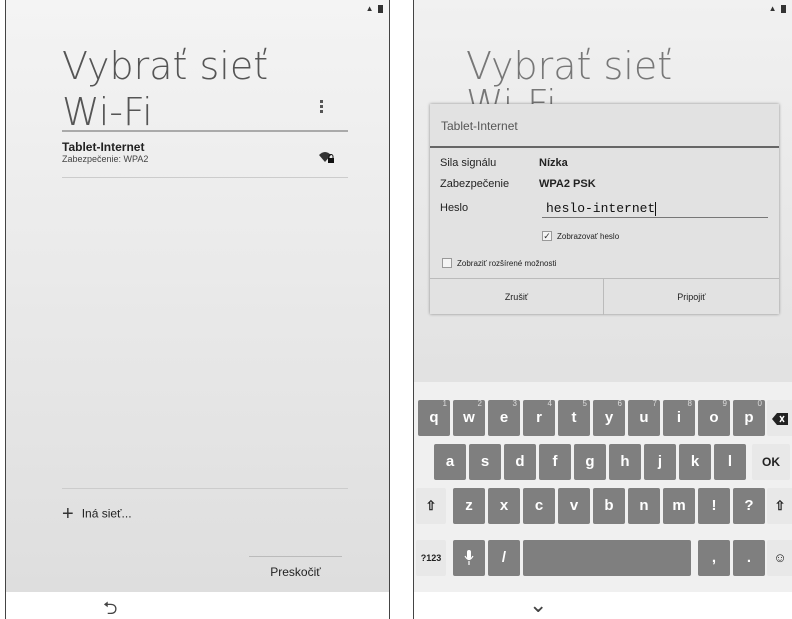 The width and height of the screenshot is (792, 619). What do you see at coordinates (538, 605) in the screenshot?
I see `chevron-down-icon: ⌄` at bounding box center [538, 605].